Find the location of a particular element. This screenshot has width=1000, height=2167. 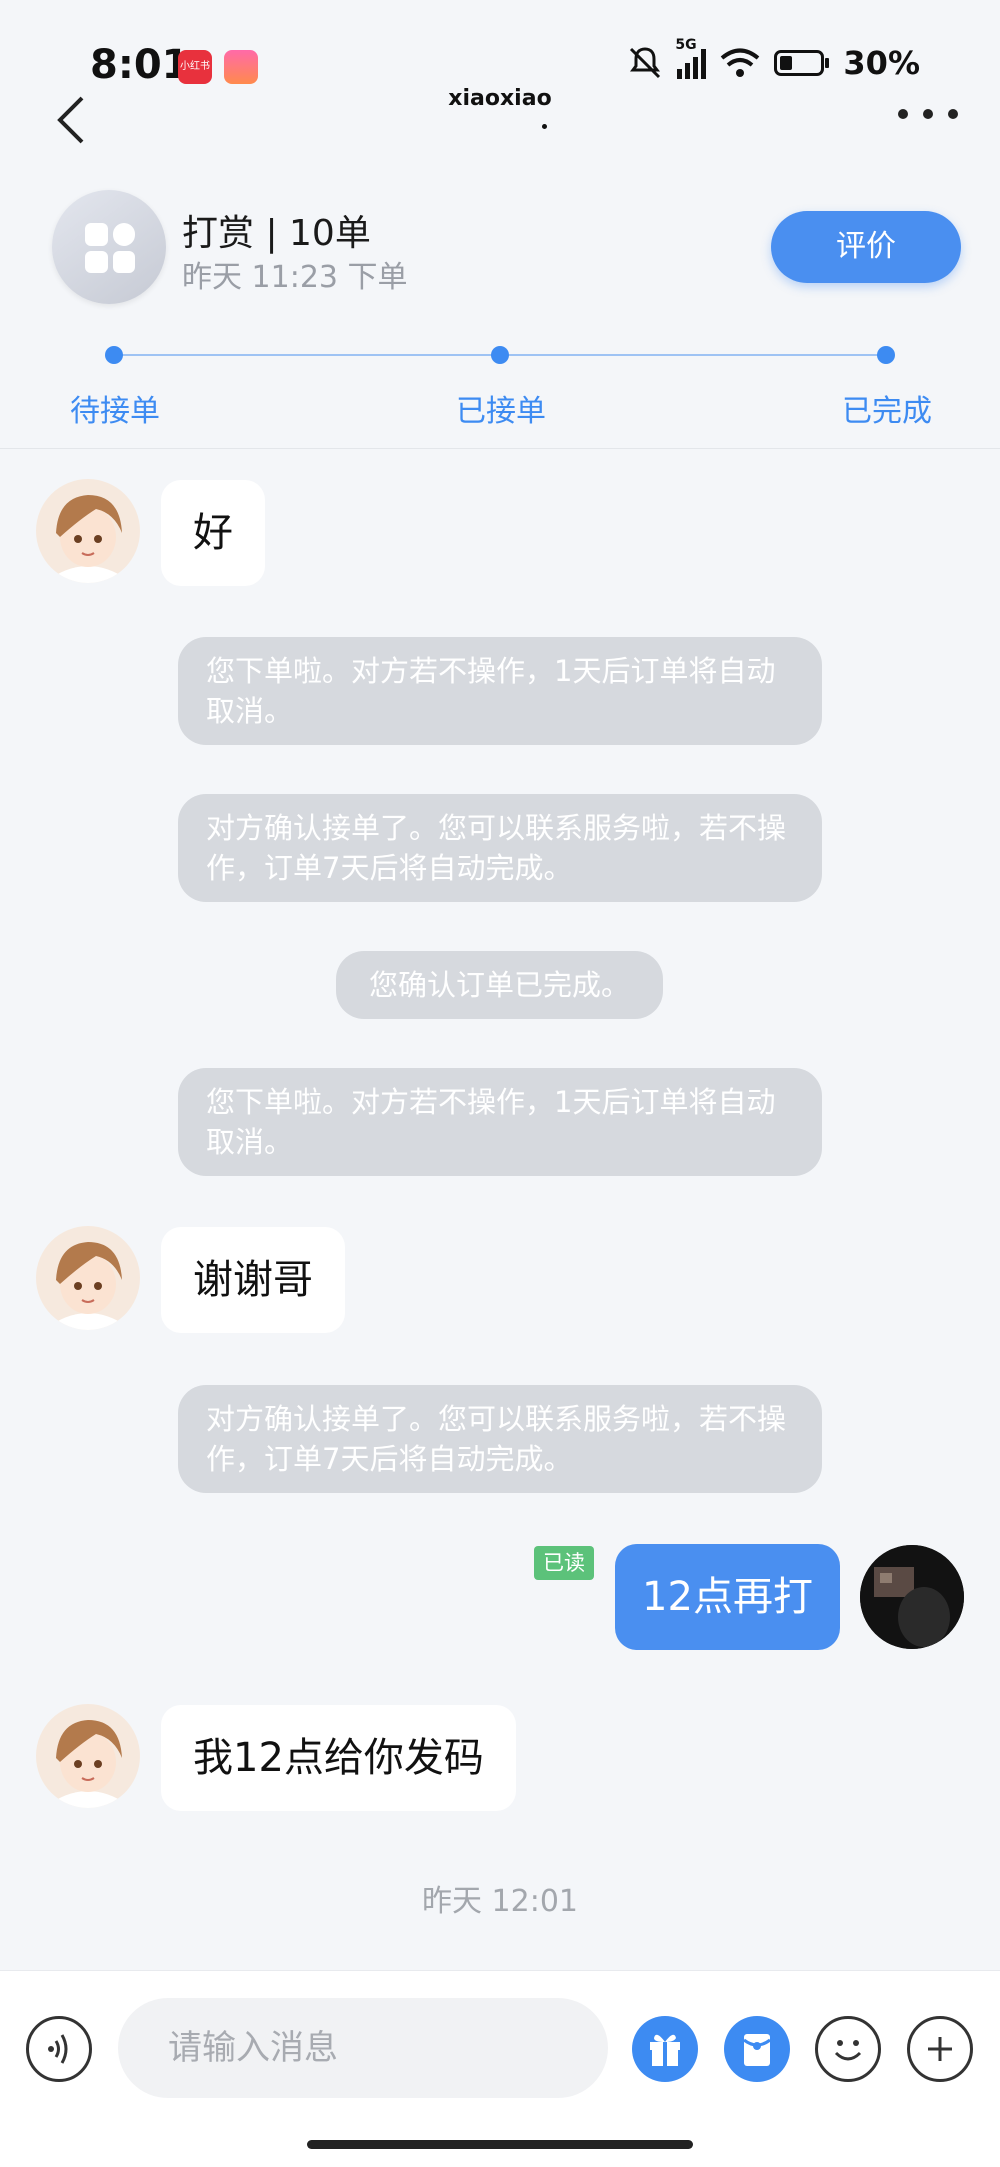

gift-icon is located at coordinates (665, 2049).